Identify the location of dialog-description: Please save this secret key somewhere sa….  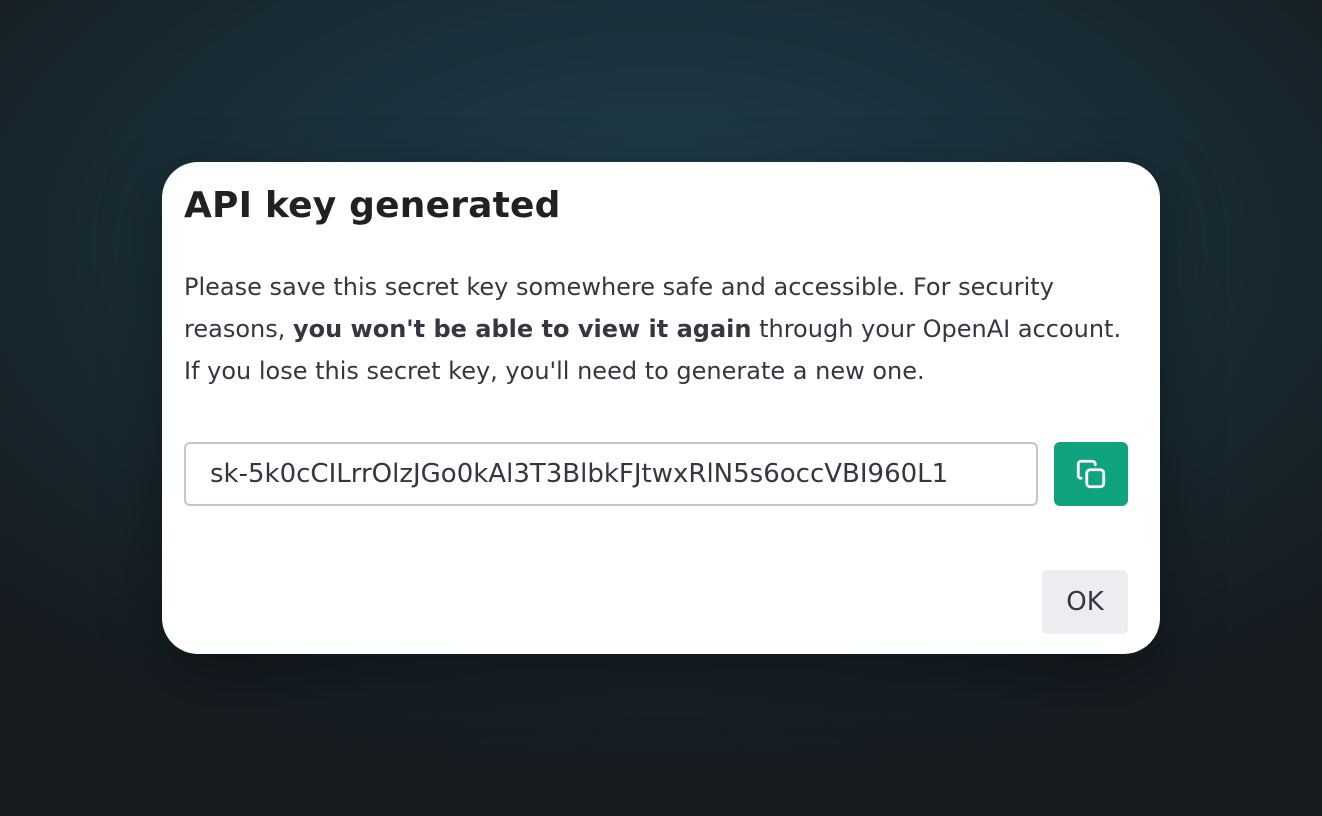
(659, 329).